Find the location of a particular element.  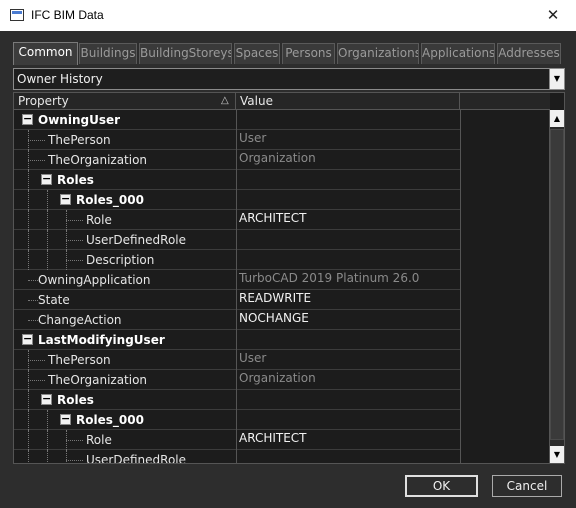

property-cell: − LastModifyingUser is located at coordinates (125, 340).